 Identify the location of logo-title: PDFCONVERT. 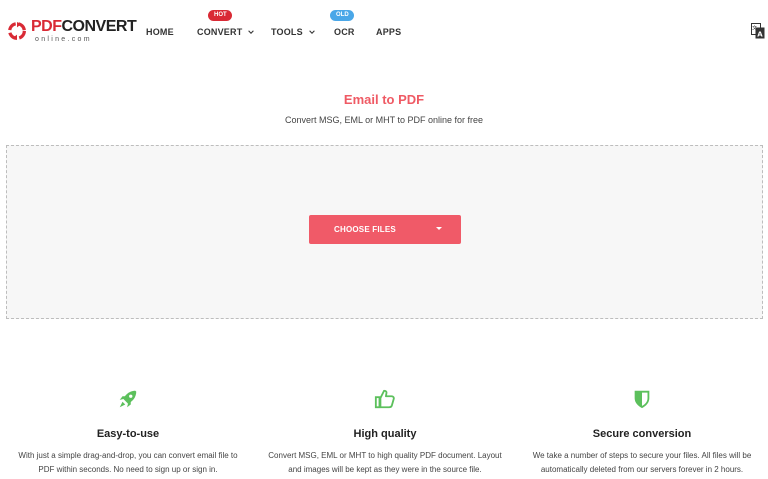
(84, 26).